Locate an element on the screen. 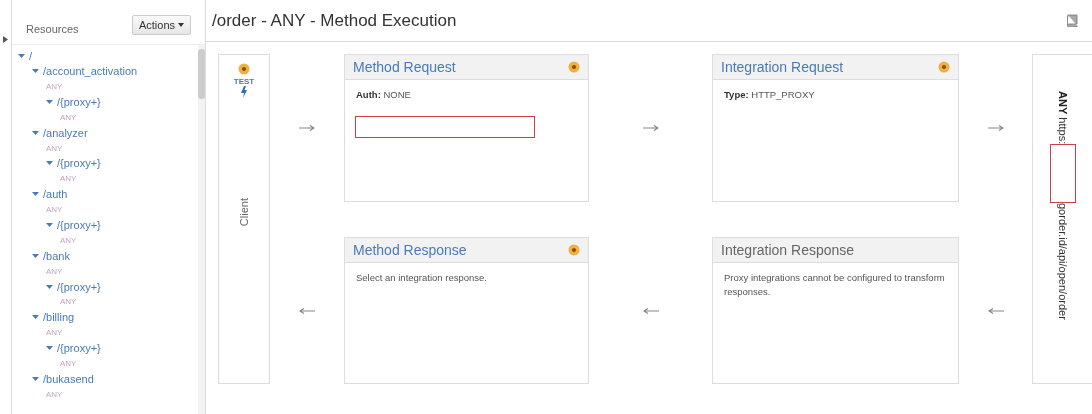 This screenshot has width=1092, height=414. resource-item: /auth is located at coordinates (55, 194).